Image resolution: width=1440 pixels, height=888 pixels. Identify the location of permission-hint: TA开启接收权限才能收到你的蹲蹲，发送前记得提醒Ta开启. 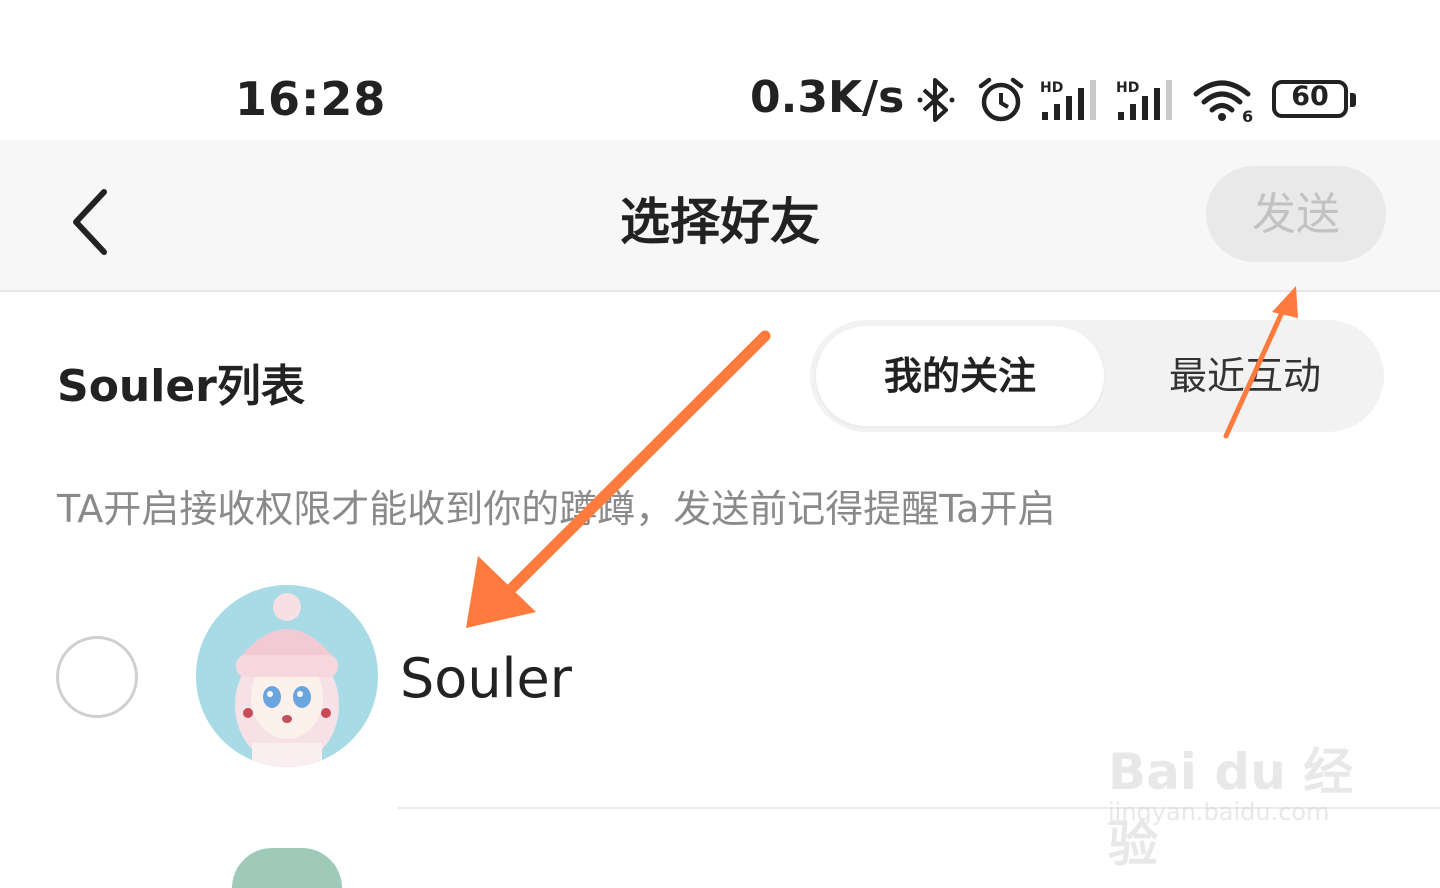
(556, 509).